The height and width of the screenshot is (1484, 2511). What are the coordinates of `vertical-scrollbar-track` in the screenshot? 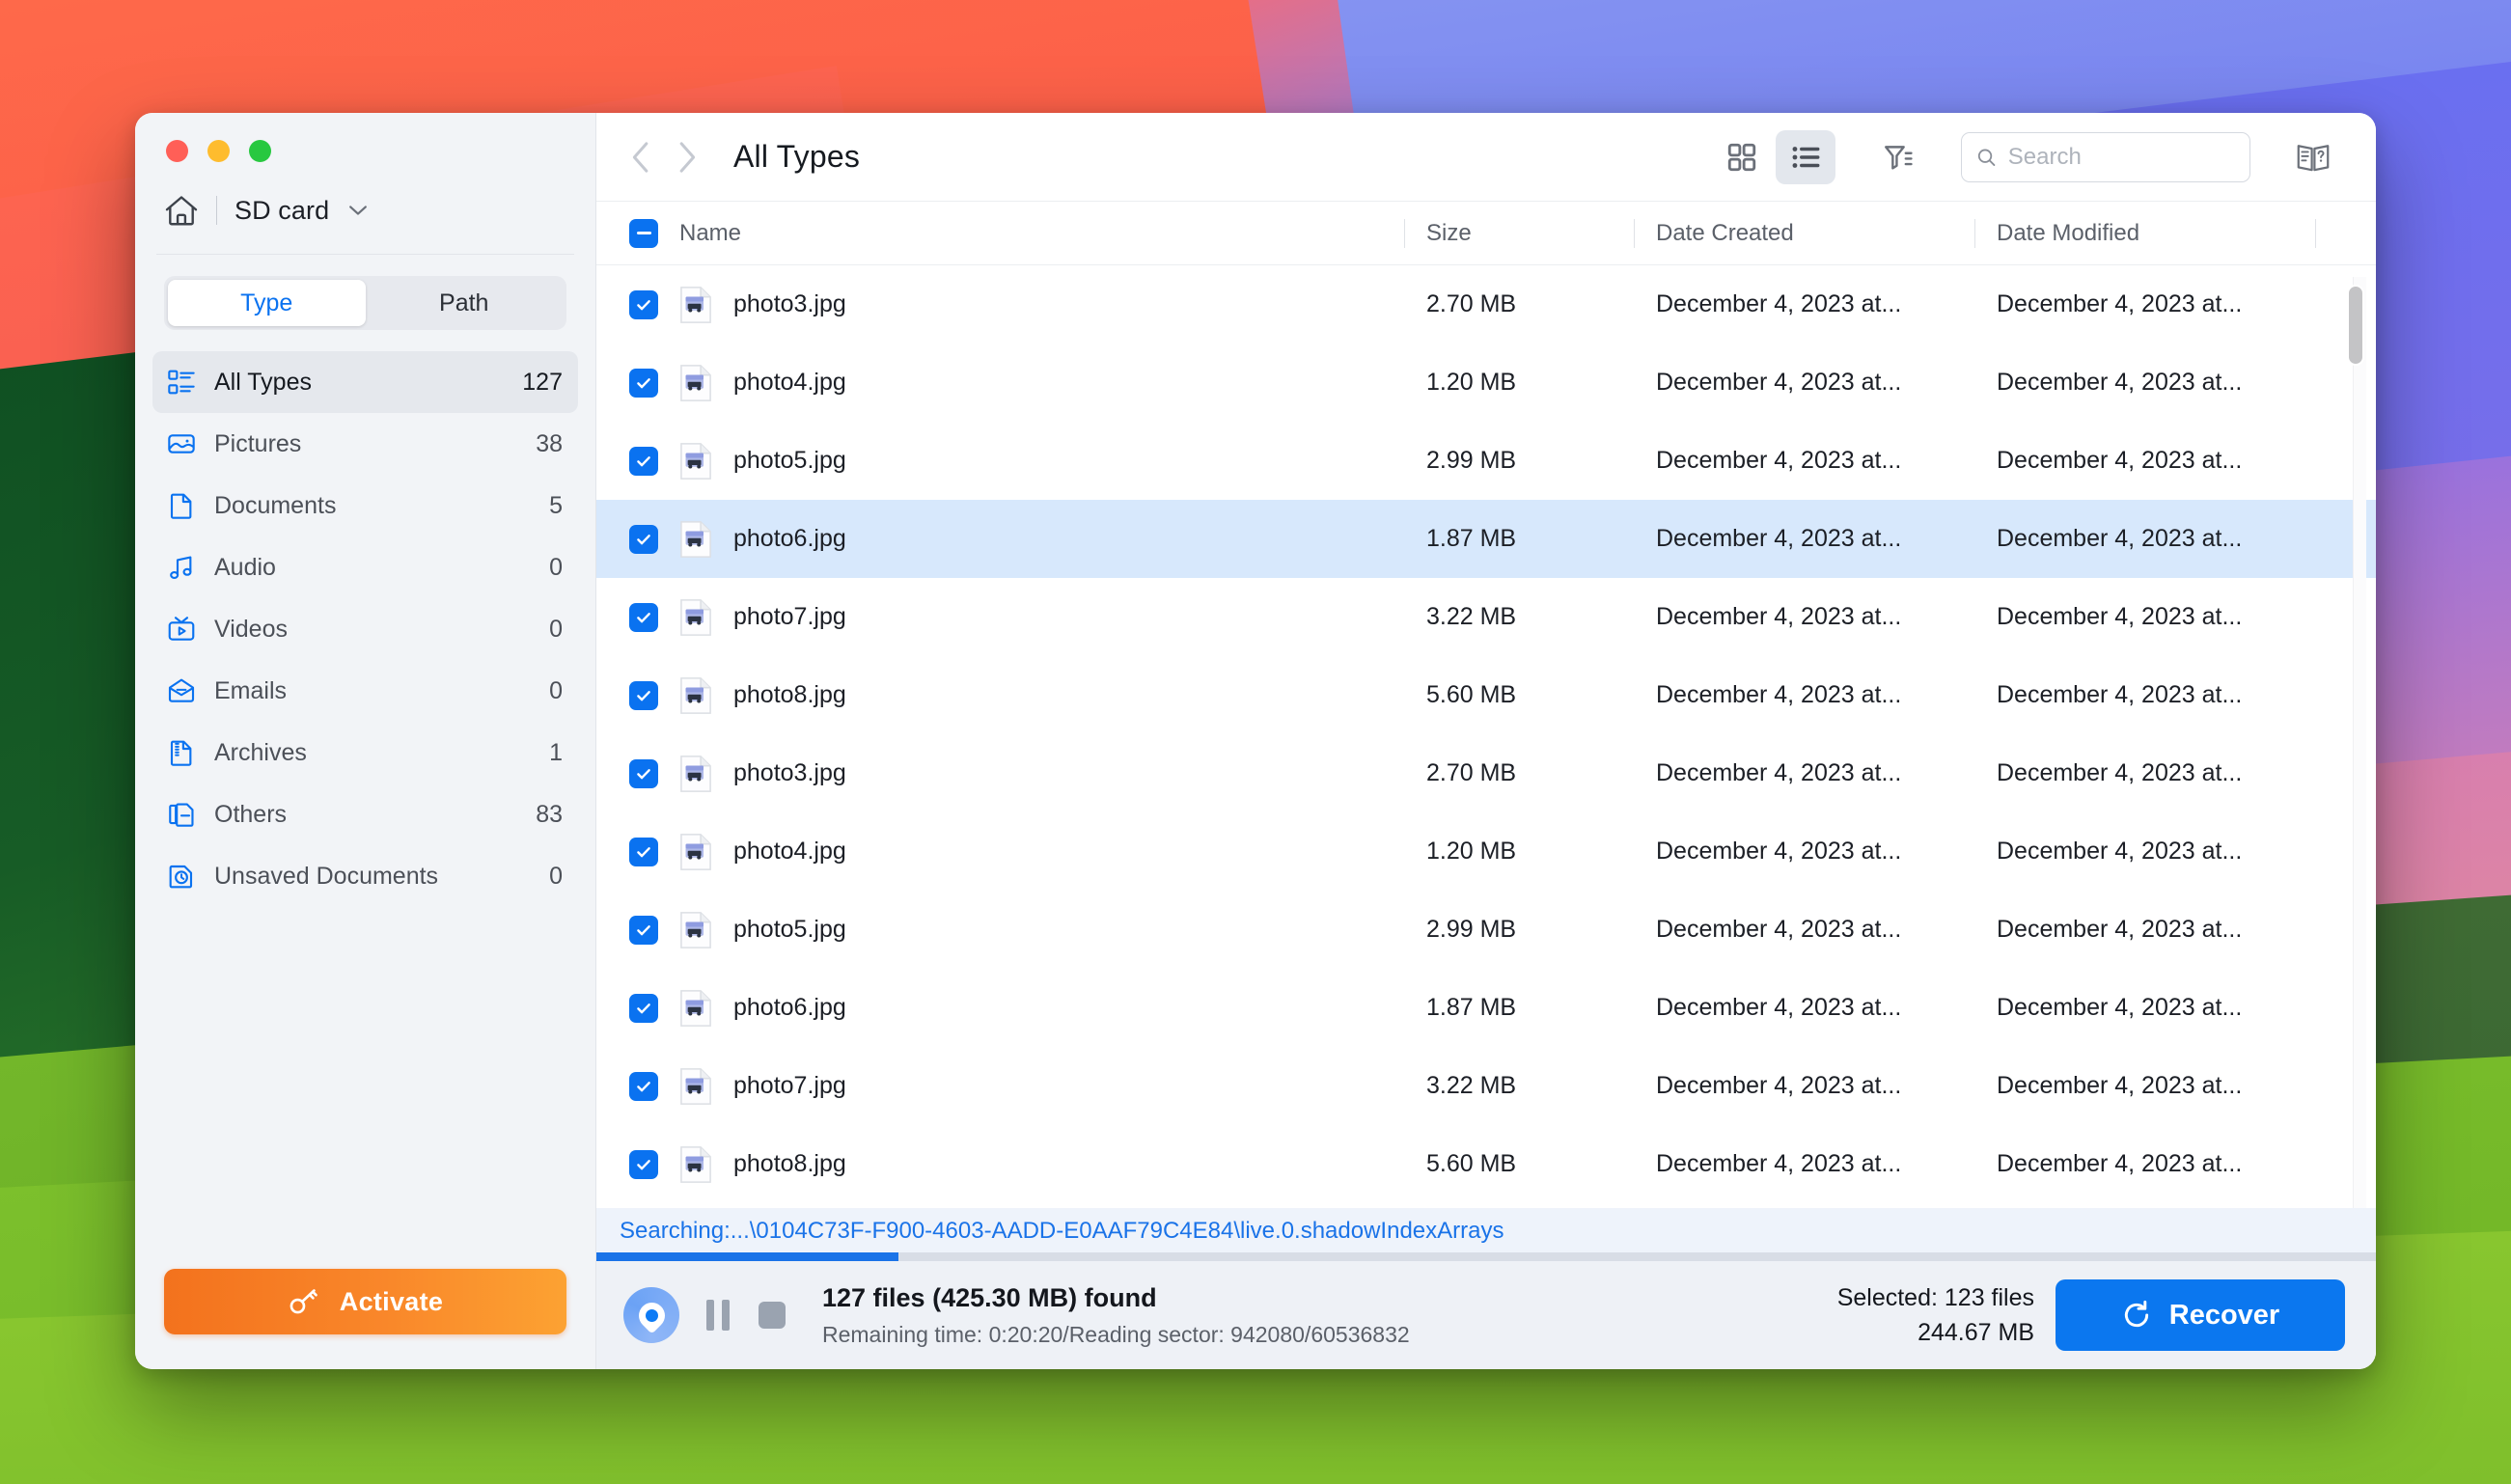 It's located at (2359, 742).